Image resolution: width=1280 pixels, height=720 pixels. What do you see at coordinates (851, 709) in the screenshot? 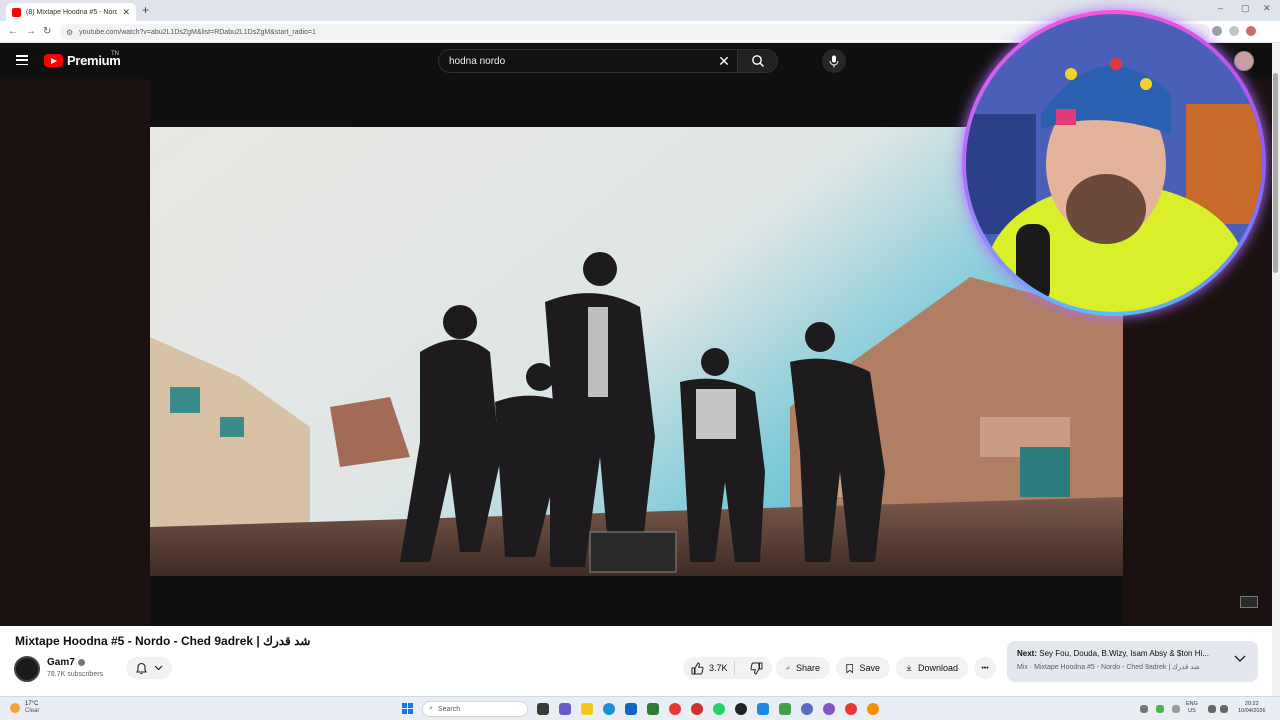
I see `chrome-profile-icon` at bounding box center [851, 709].